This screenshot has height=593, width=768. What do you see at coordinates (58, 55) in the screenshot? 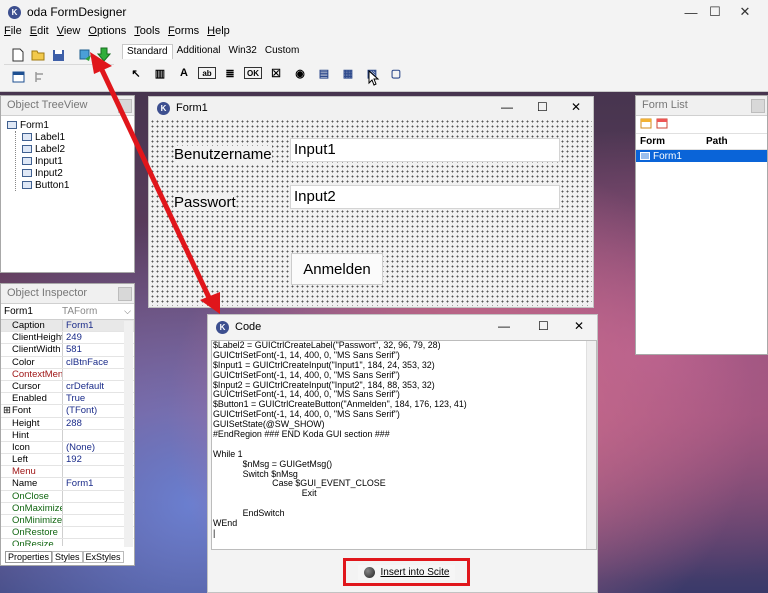
I see `save-icon` at bounding box center [58, 55].